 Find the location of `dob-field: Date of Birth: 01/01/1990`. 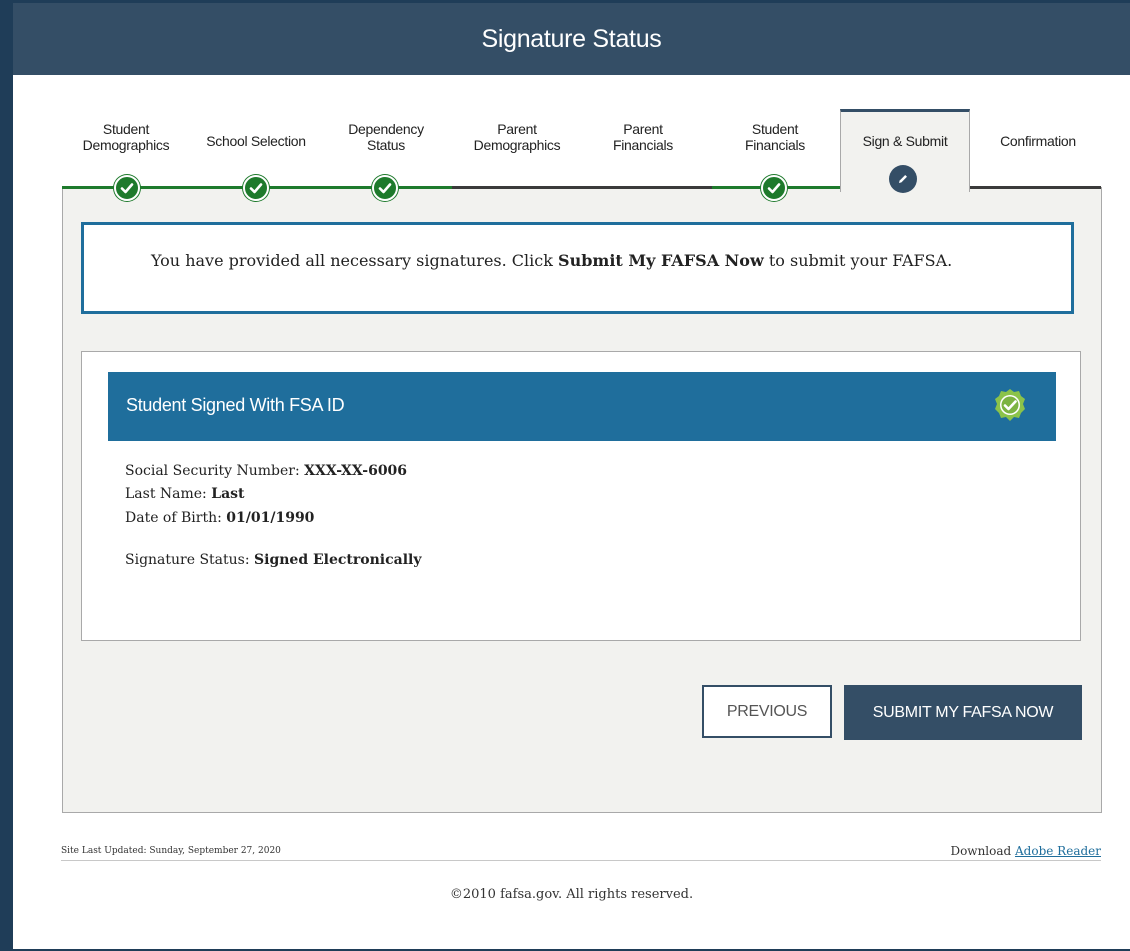

dob-field: Date of Birth: 01/01/1990 is located at coordinates (219, 518).